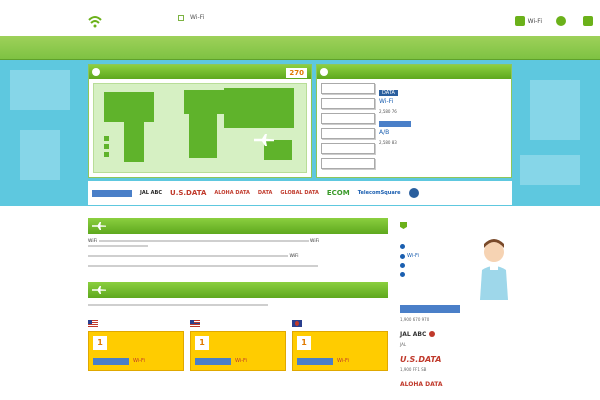  I want to click on search-icon, so click(324, 72).